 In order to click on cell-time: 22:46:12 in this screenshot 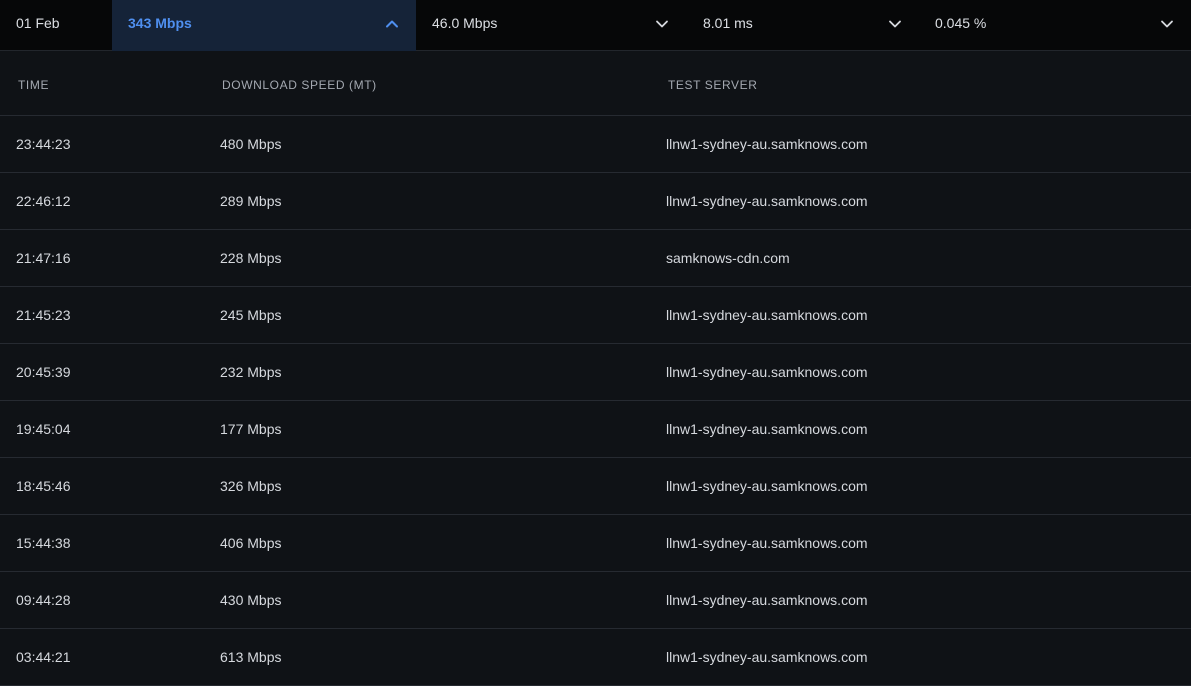, I will do `click(43, 201)`.